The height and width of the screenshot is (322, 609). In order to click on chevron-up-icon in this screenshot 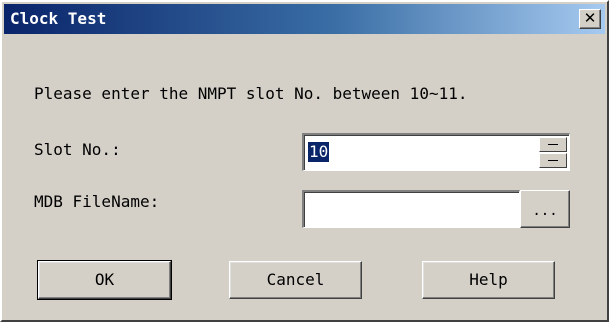, I will do `click(553, 144)`.